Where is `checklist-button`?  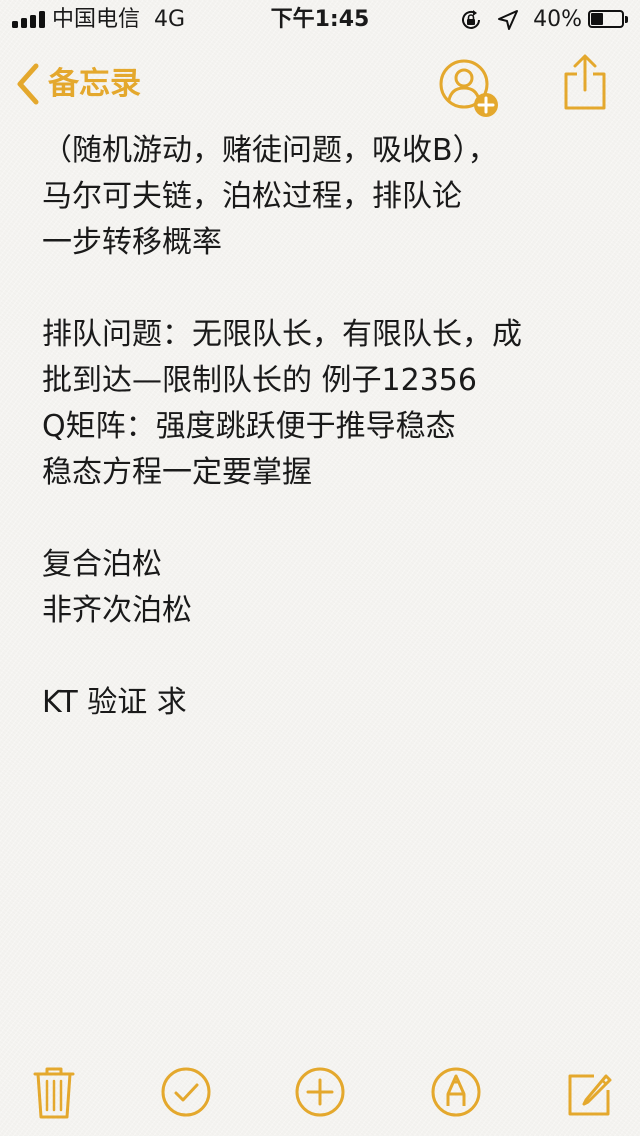 checklist-button is located at coordinates (186, 1092).